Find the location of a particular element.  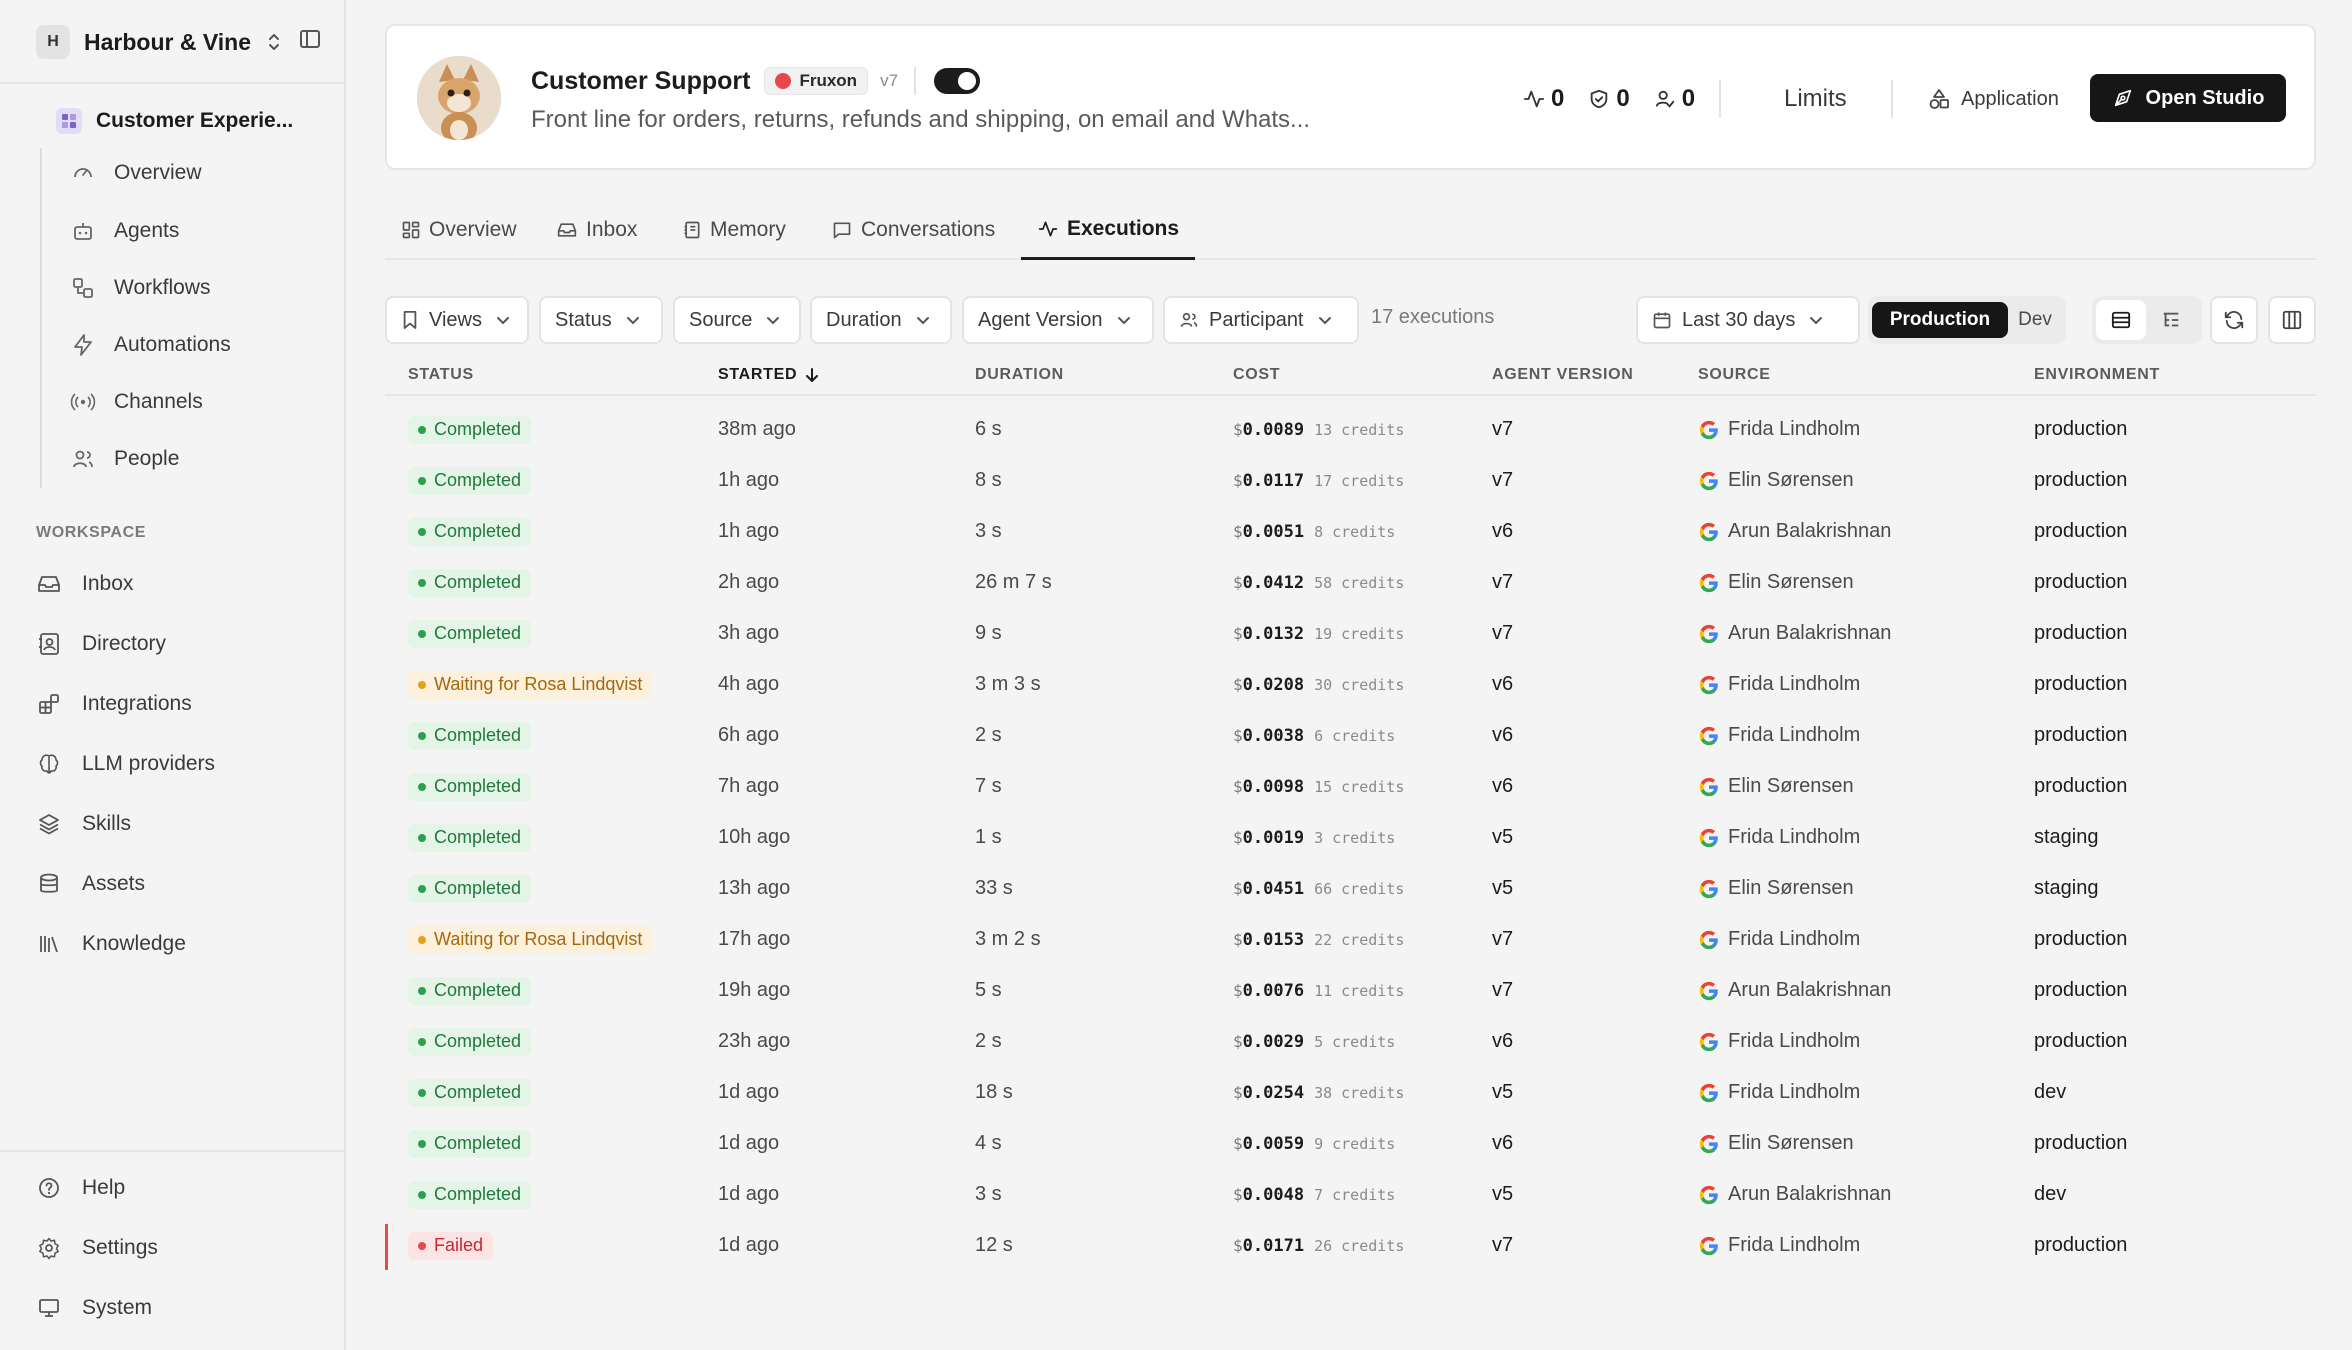

source-cell: Frida Lindholm is located at coordinates (1779, 837).